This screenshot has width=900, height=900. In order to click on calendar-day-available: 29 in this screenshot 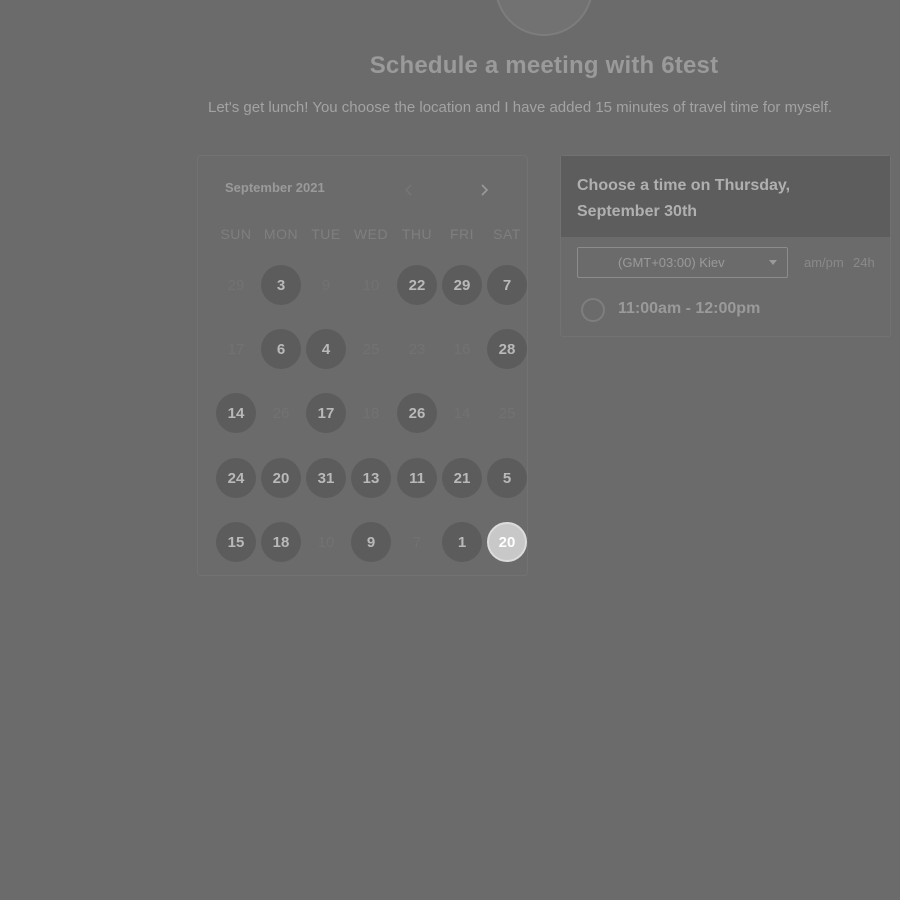, I will do `click(462, 285)`.